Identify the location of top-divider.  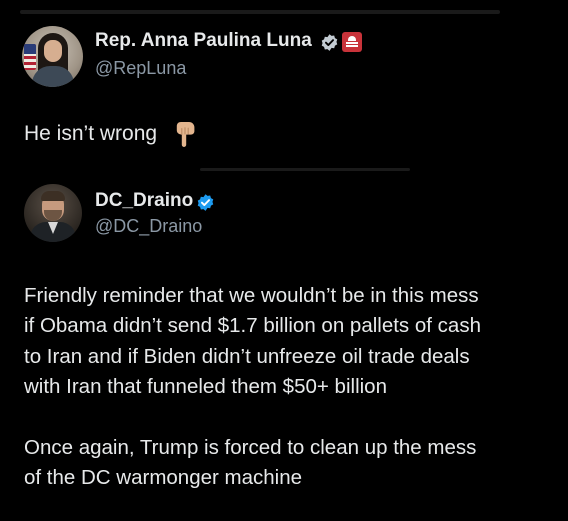
(260, 12).